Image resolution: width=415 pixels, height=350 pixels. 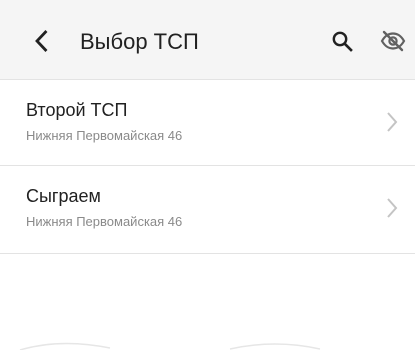 I want to click on toggle-visibility-button, so click(x=393, y=41).